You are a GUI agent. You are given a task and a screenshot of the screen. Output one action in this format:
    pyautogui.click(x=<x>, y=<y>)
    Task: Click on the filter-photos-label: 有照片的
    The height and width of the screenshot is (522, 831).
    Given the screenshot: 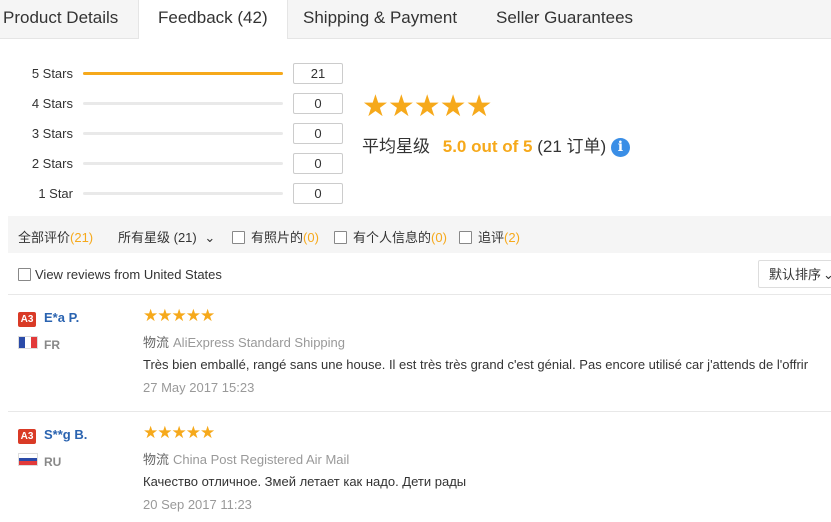 What is the action you would take?
    pyautogui.click(x=277, y=237)
    